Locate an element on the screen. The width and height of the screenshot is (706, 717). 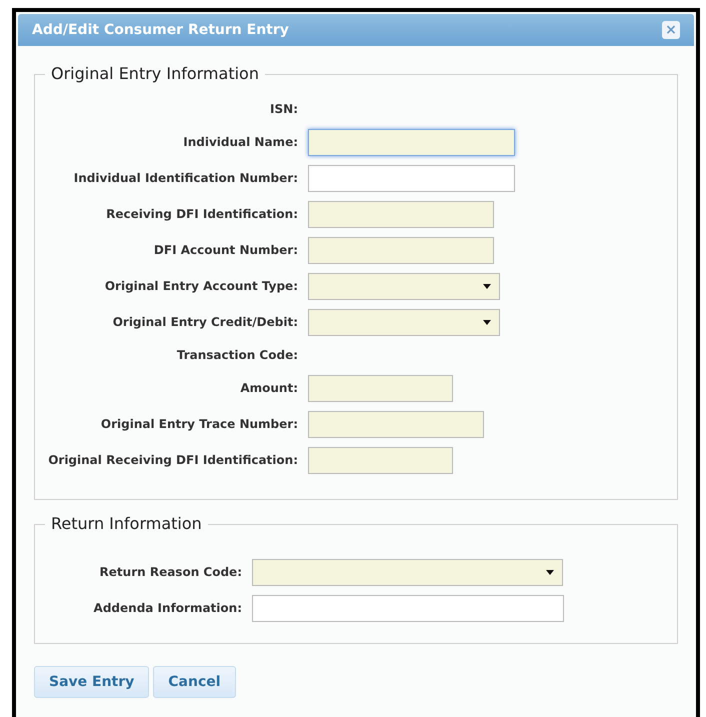
field-label: Transaction Code: is located at coordinates (237, 355).